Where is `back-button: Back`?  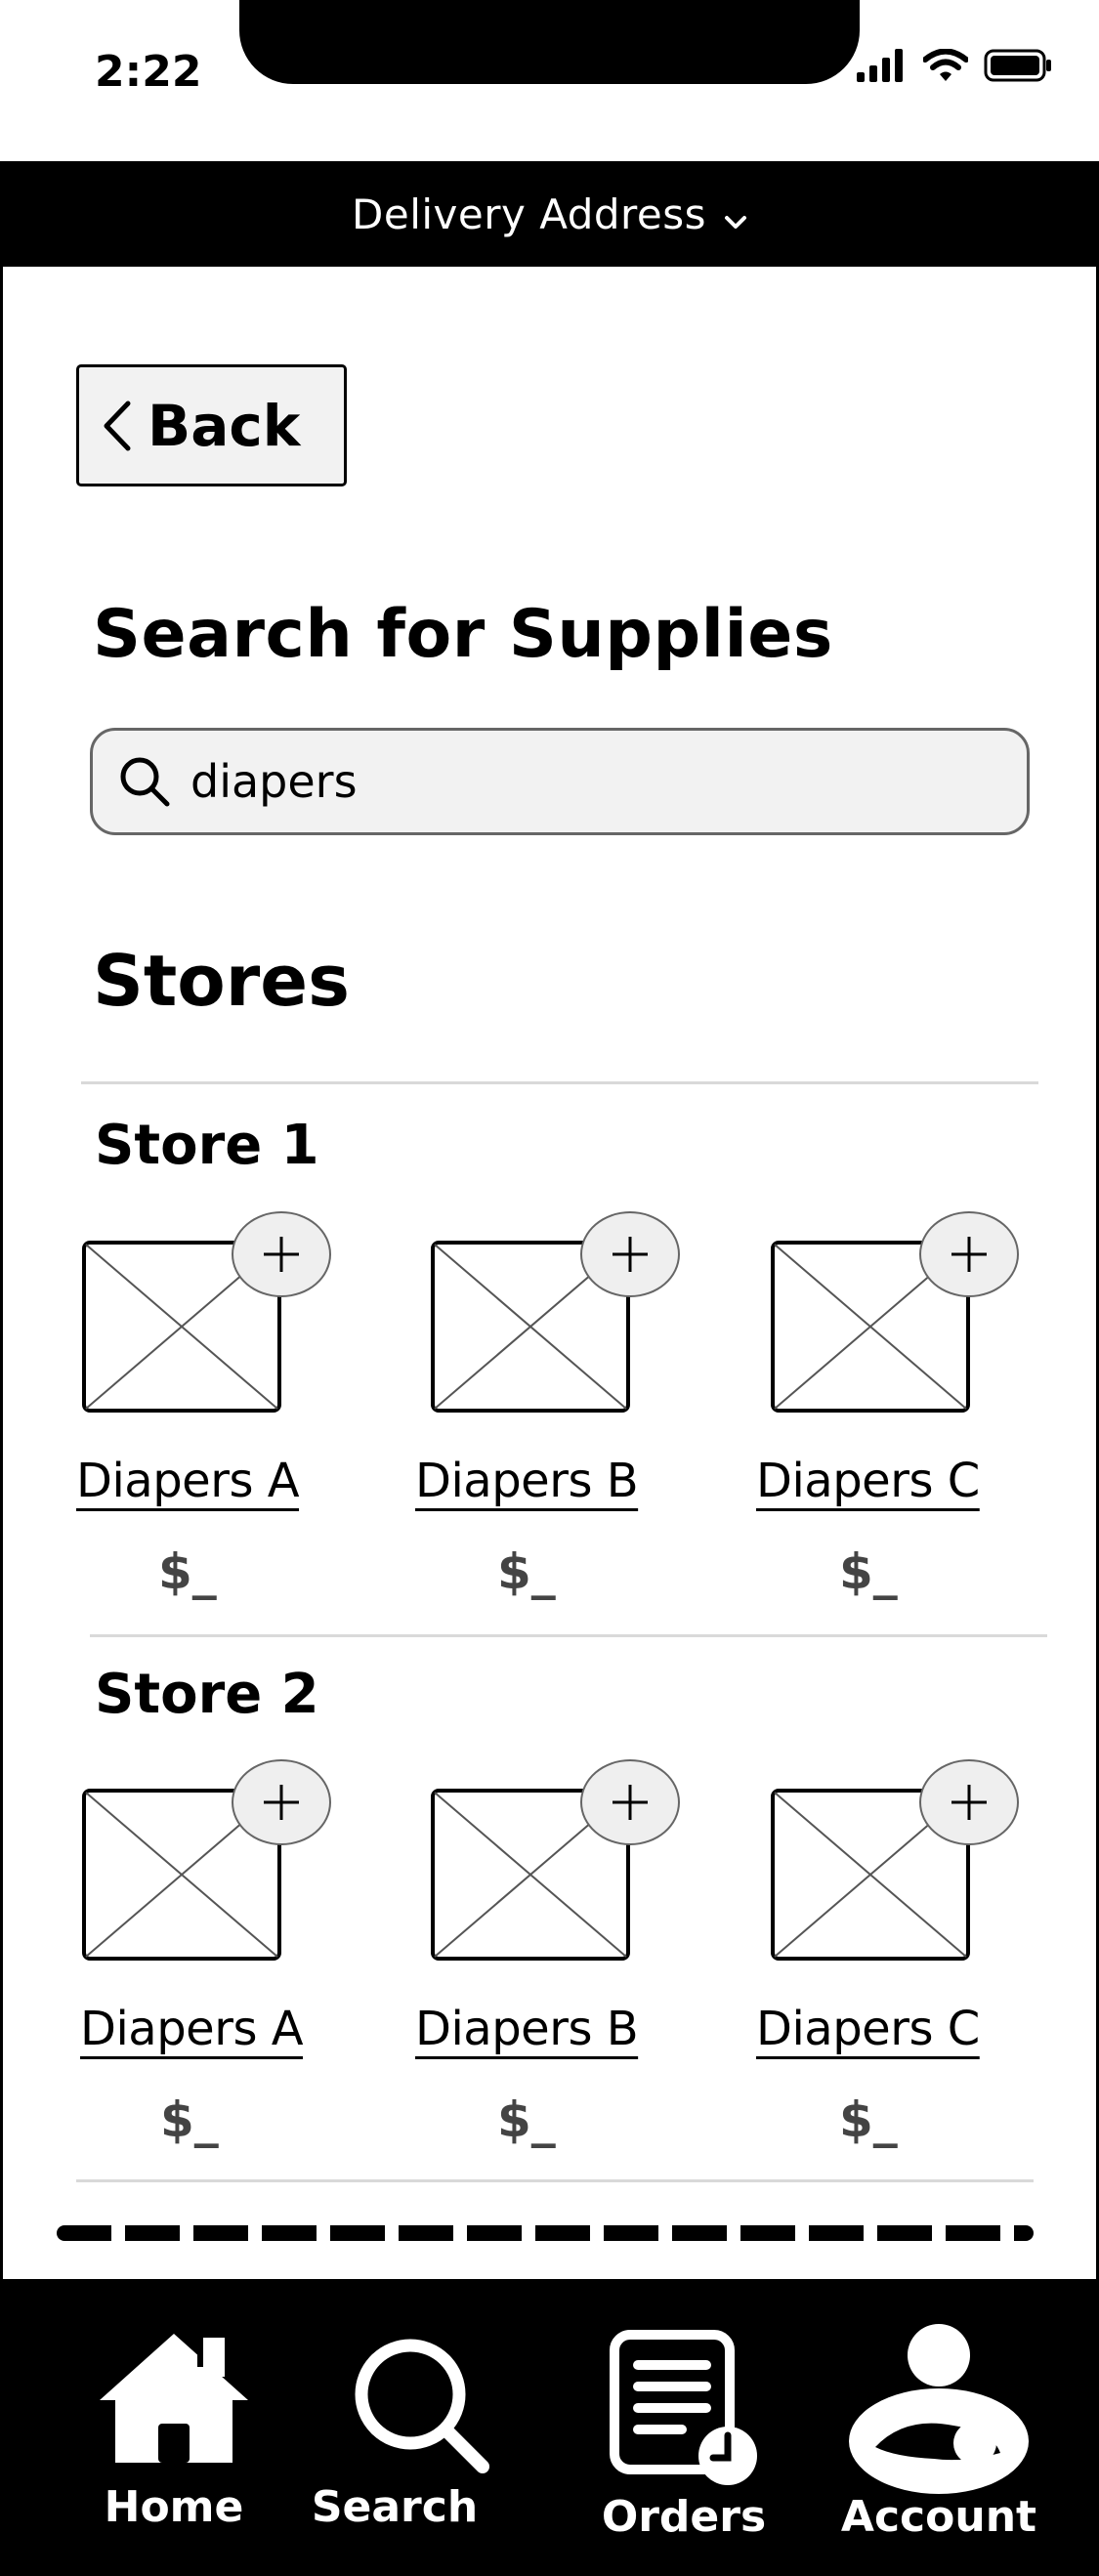 back-button: Back is located at coordinates (212, 425).